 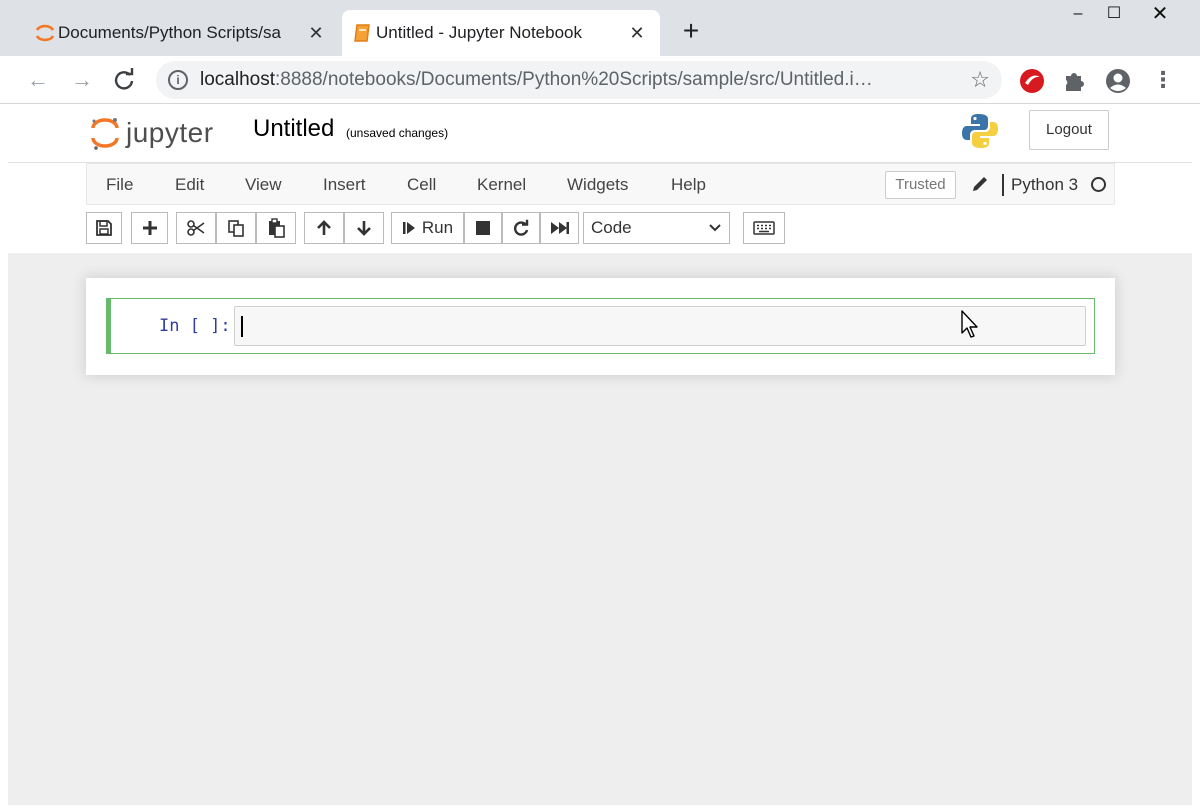 What do you see at coordinates (119, 185) in the screenshot?
I see `menu-file: File` at bounding box center [119, 185].